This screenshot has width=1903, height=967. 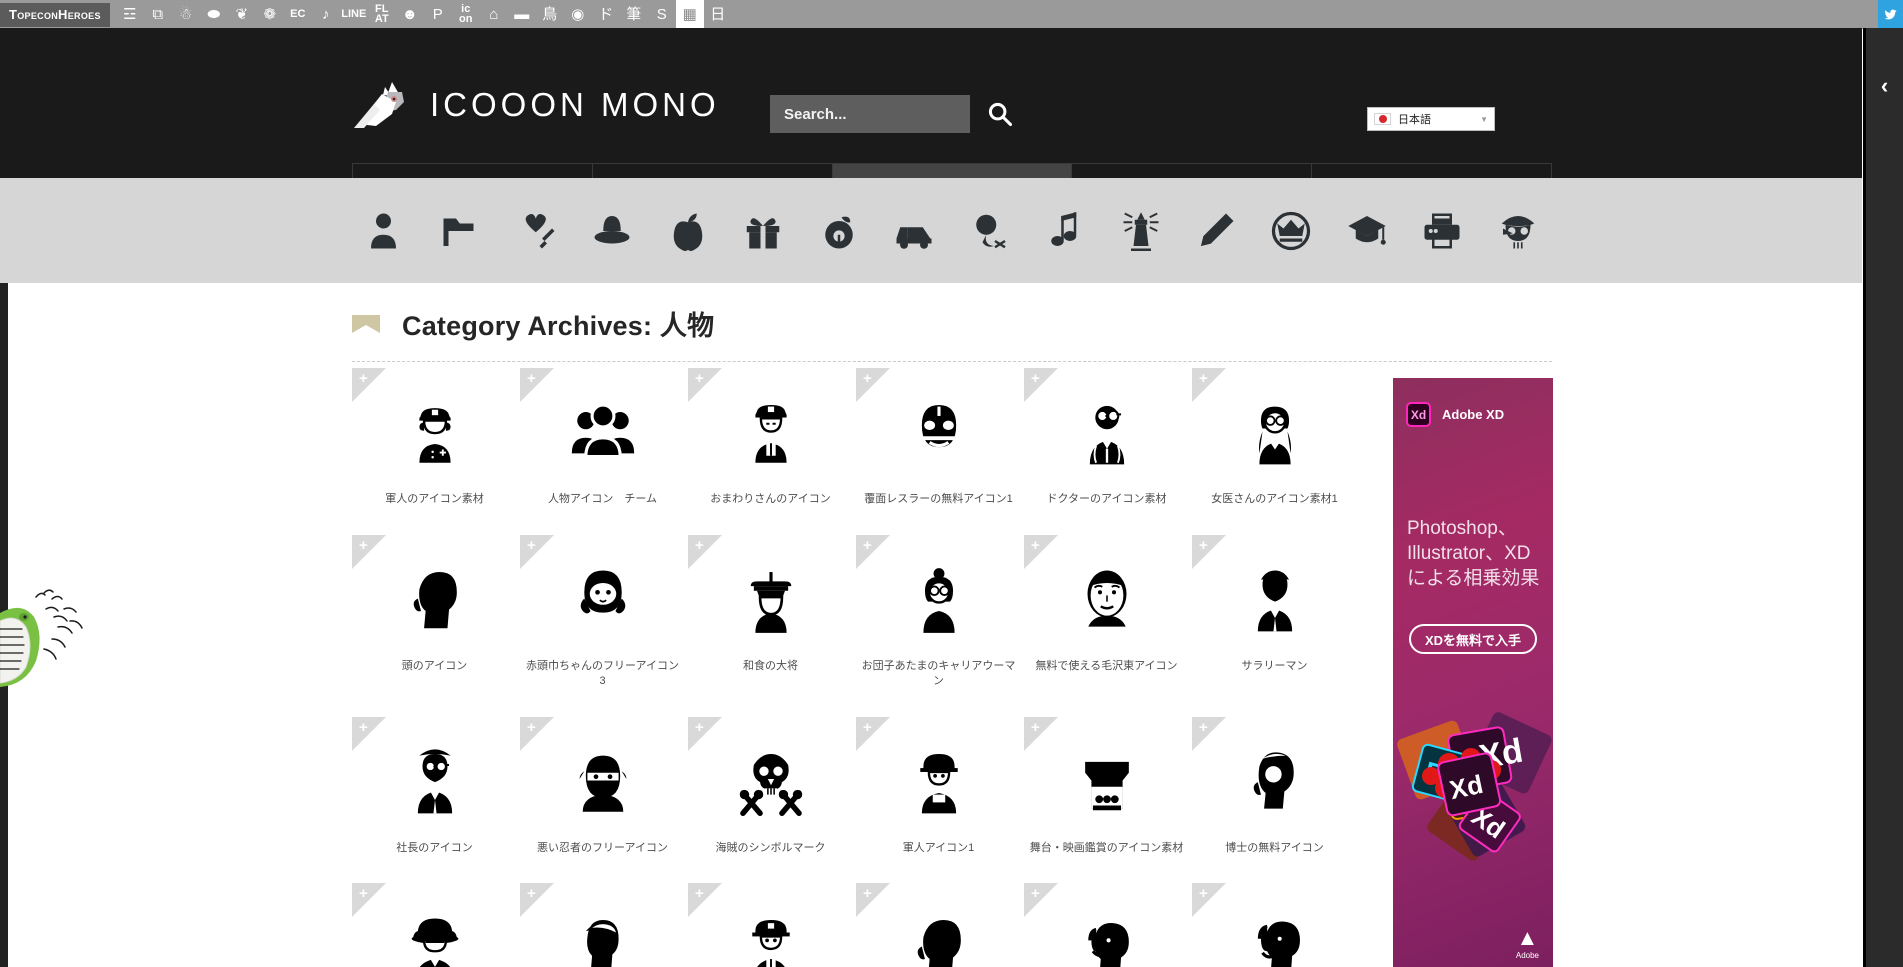 What do you see at coordinates (602, 673) in the screenshot?
I see `icon-tile-label: 赤頭巾ちゃんのフリーアイコン3` at bounding box center [602, 673].